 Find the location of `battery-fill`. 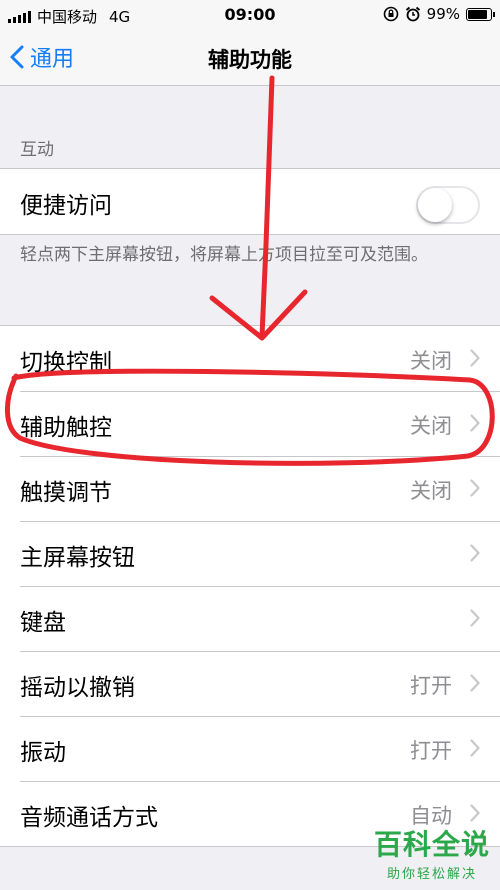

battery-fill is located at coordinates (477, 14).